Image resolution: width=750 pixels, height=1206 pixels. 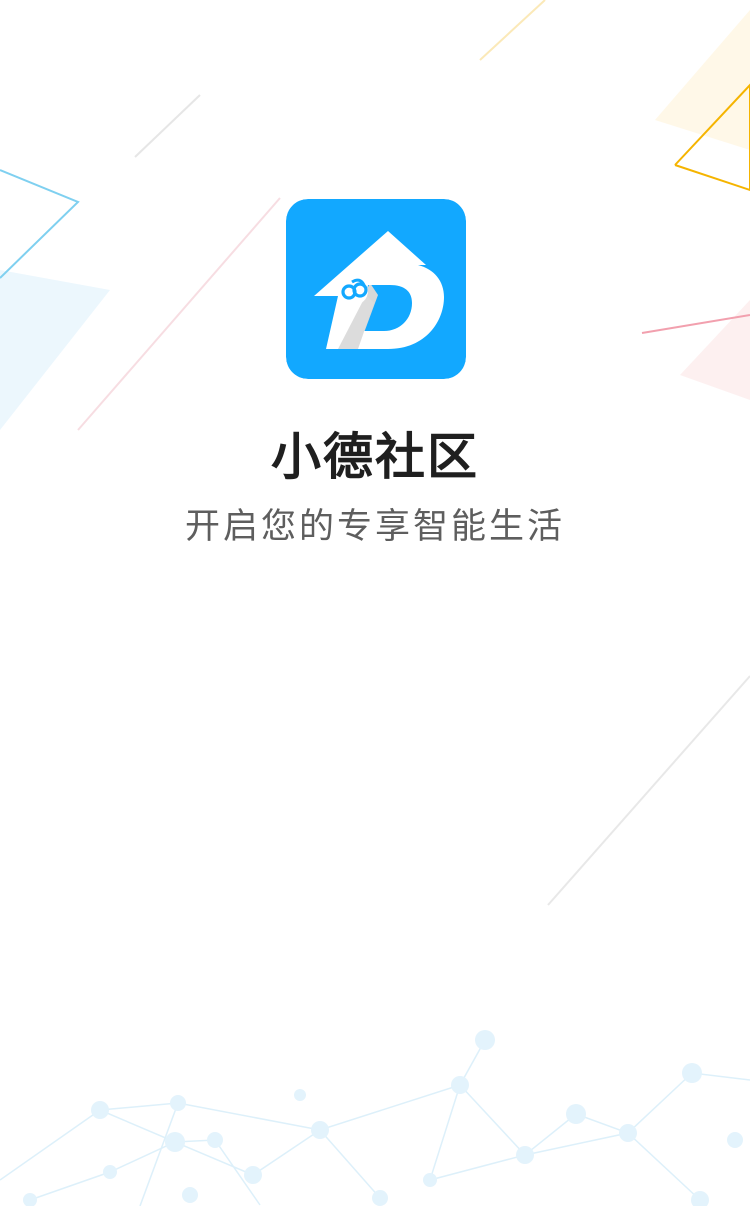 What do you see at coordinates (374, 527) in the screenshot?
I see `app-slogan: 开启您的专享智能生活` at bounding box center [374, 527].